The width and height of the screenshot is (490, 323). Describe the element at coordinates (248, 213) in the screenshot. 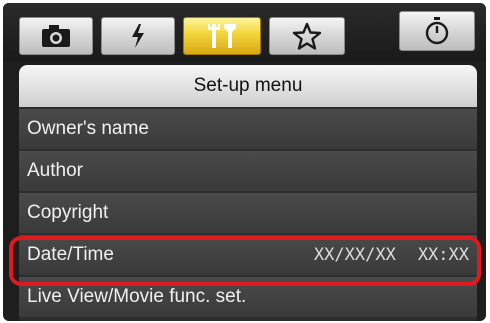

I see `menu-item-copyright: Copyright` at that location.